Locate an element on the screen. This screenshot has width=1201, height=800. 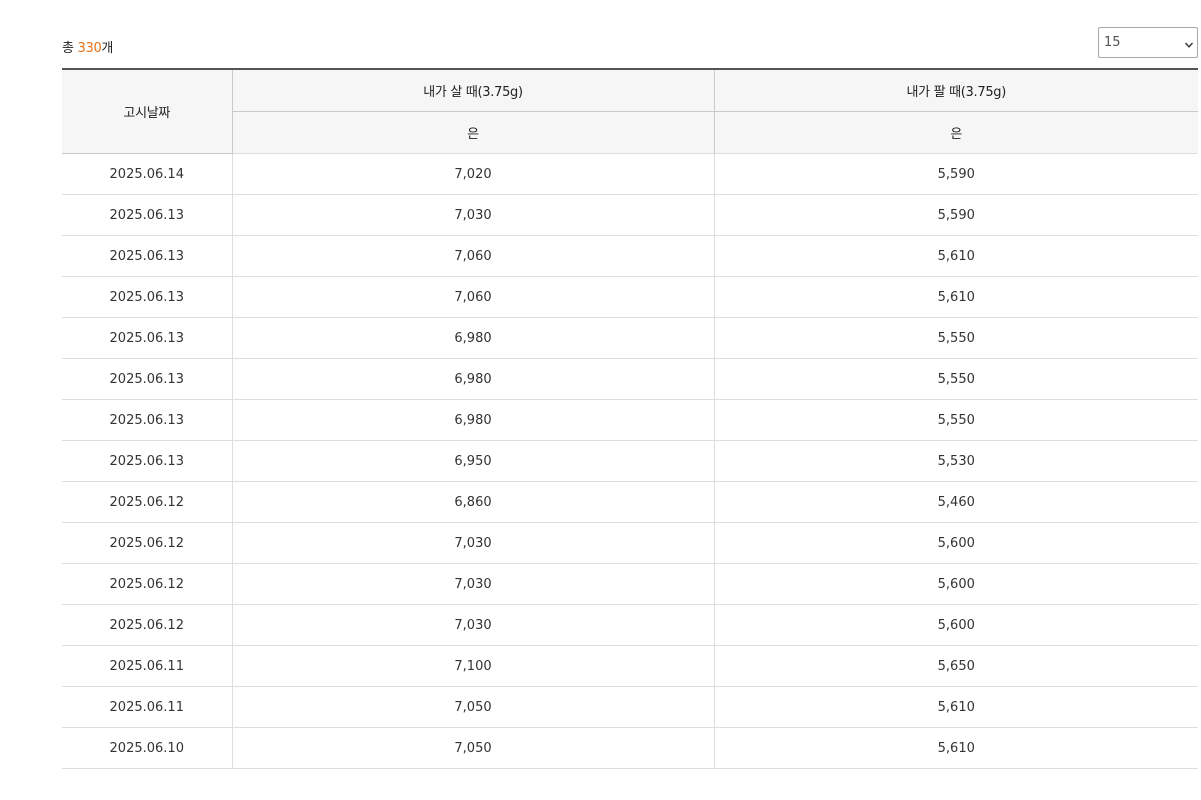
total-count: 총 330개 is located at coordinates (87, 46).